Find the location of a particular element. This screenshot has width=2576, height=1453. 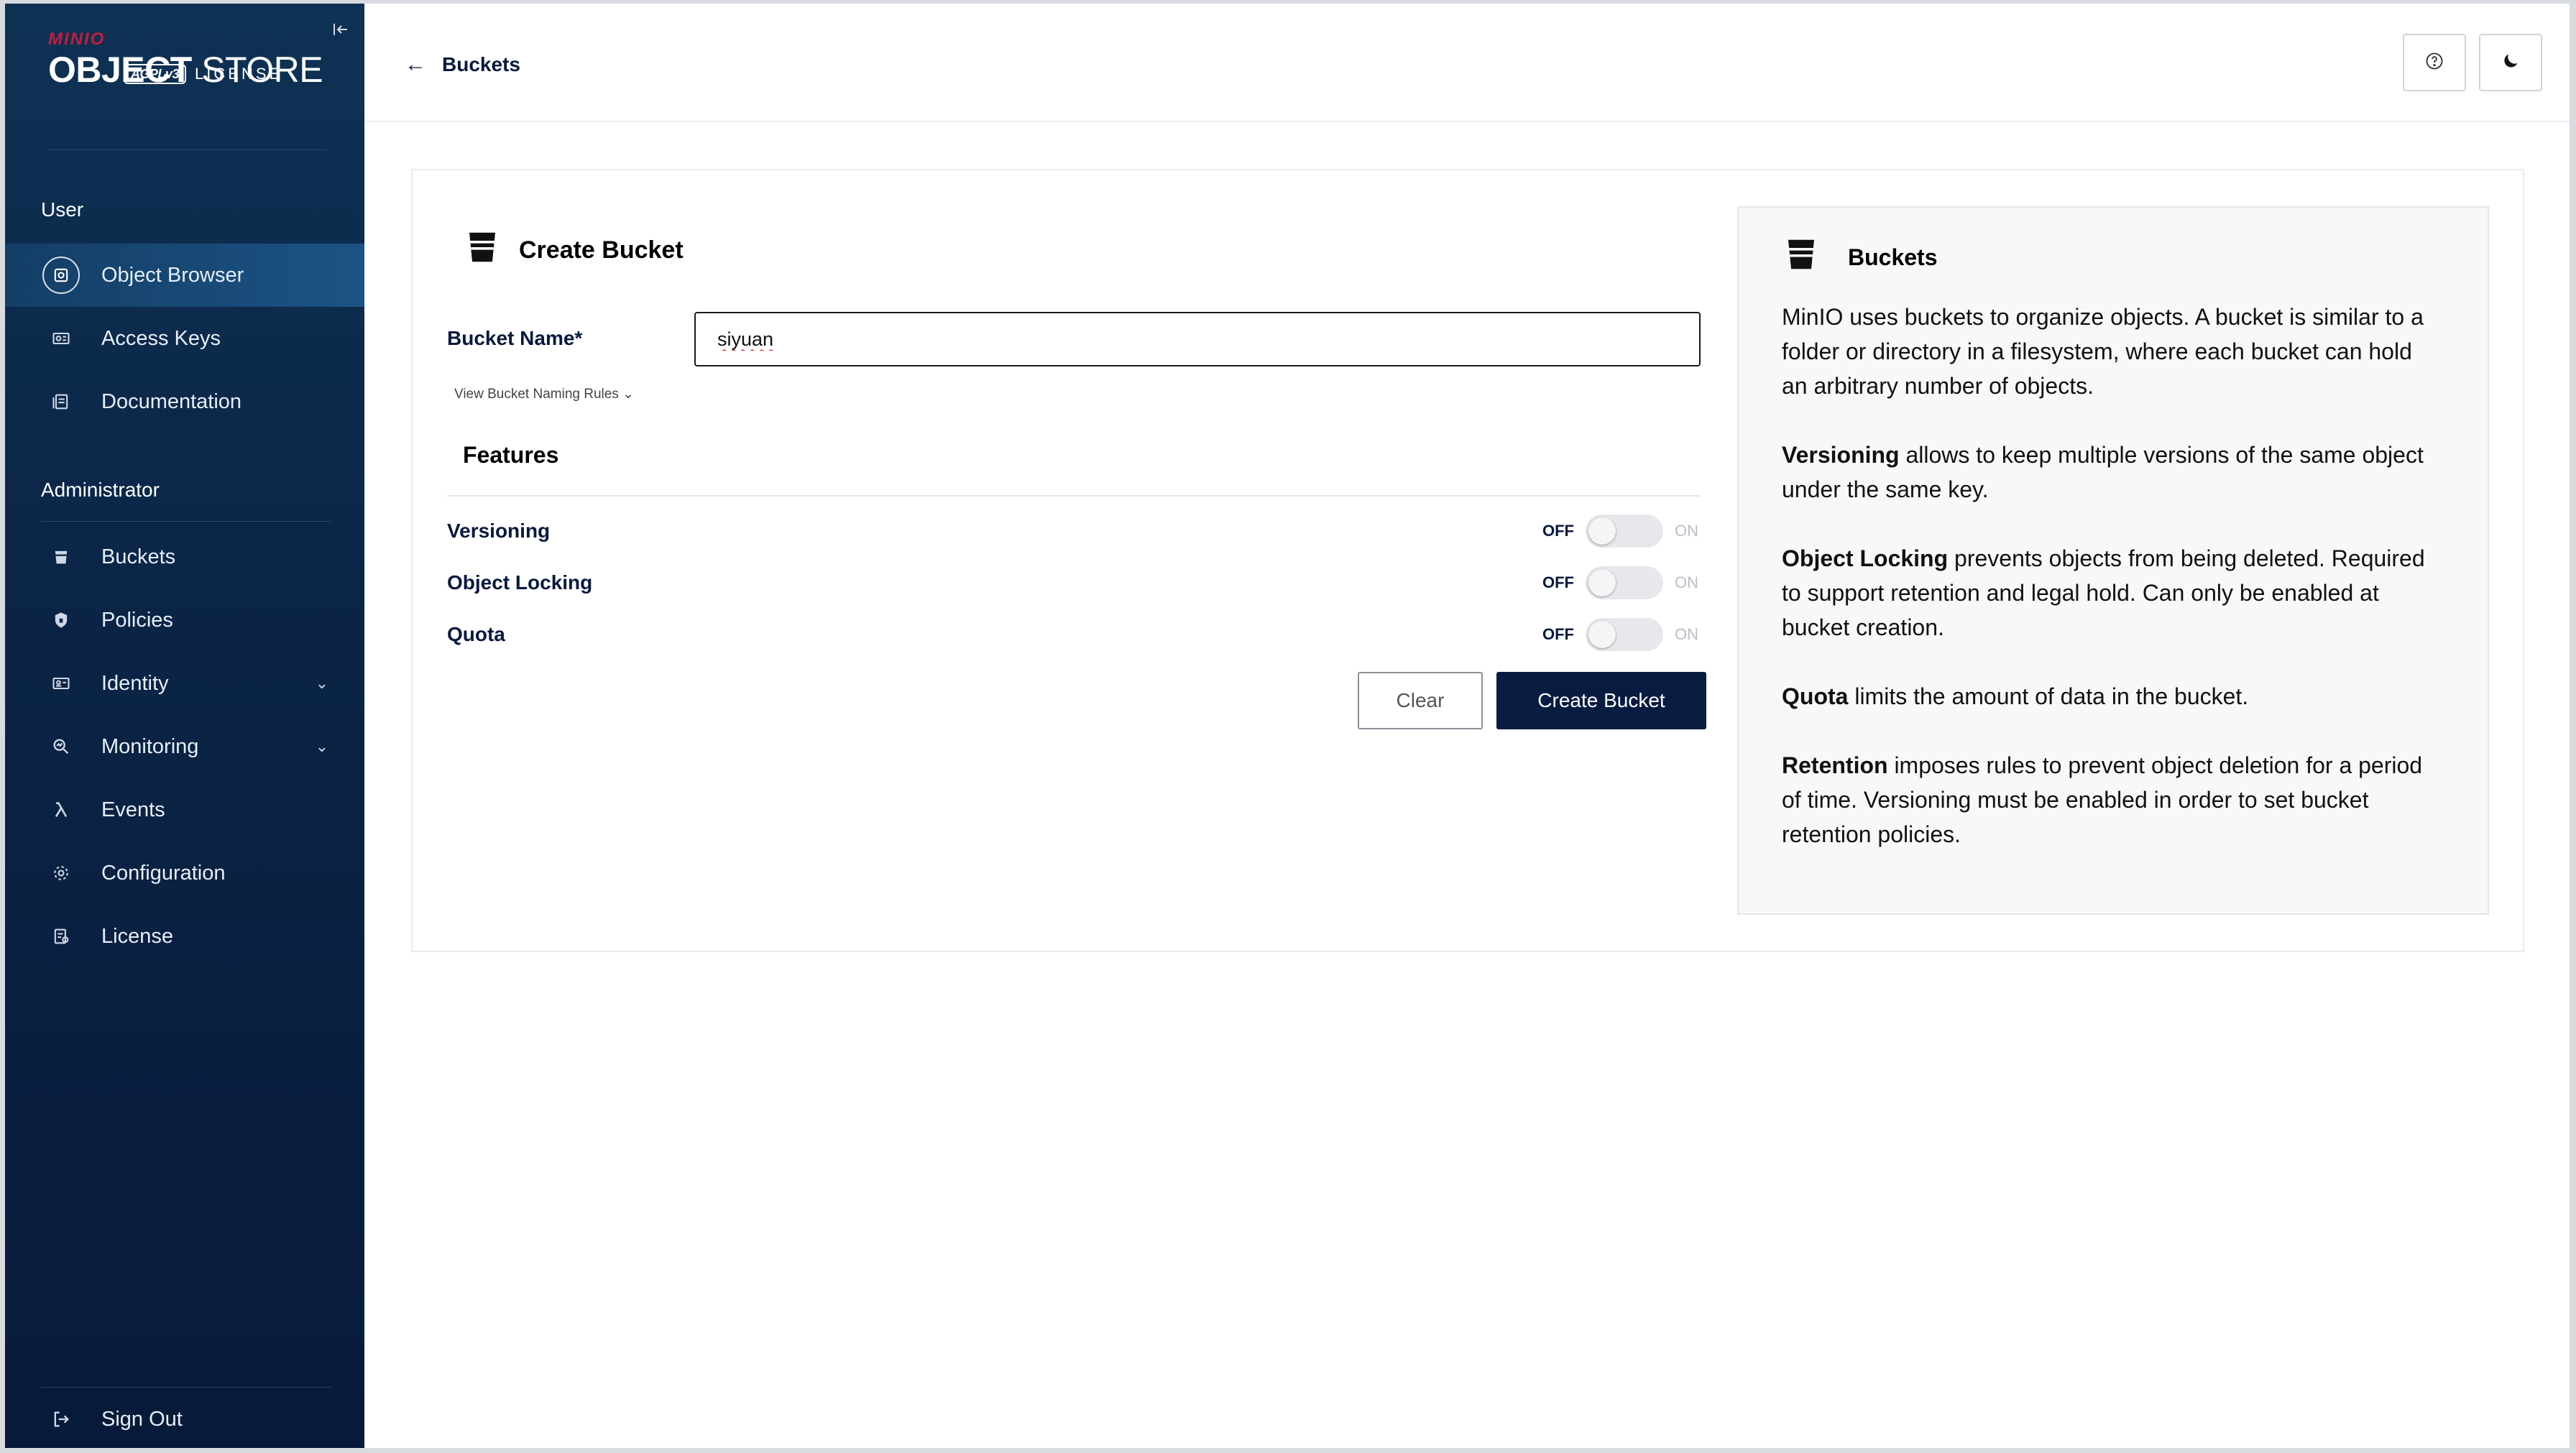

help-button is located at coordinates (2434, 62).